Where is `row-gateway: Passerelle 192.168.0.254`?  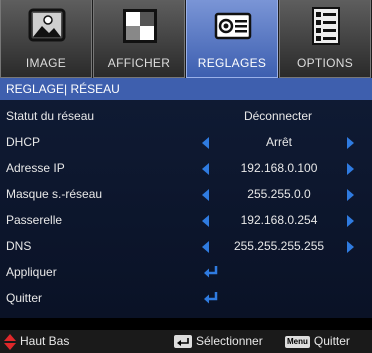 row-gateway: Passerelle 192.168.0.254 is located at coordinates (186, 220).